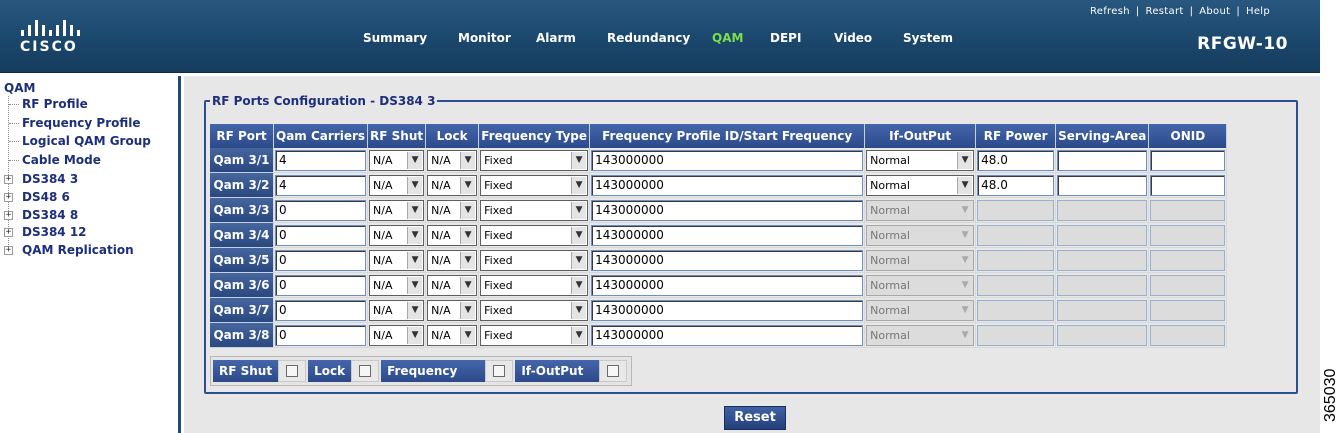  Describe the element at coordinates (78, 250) in the screenshot. I see `sidebar-item-qam-replication: QAM Replication` at that location.